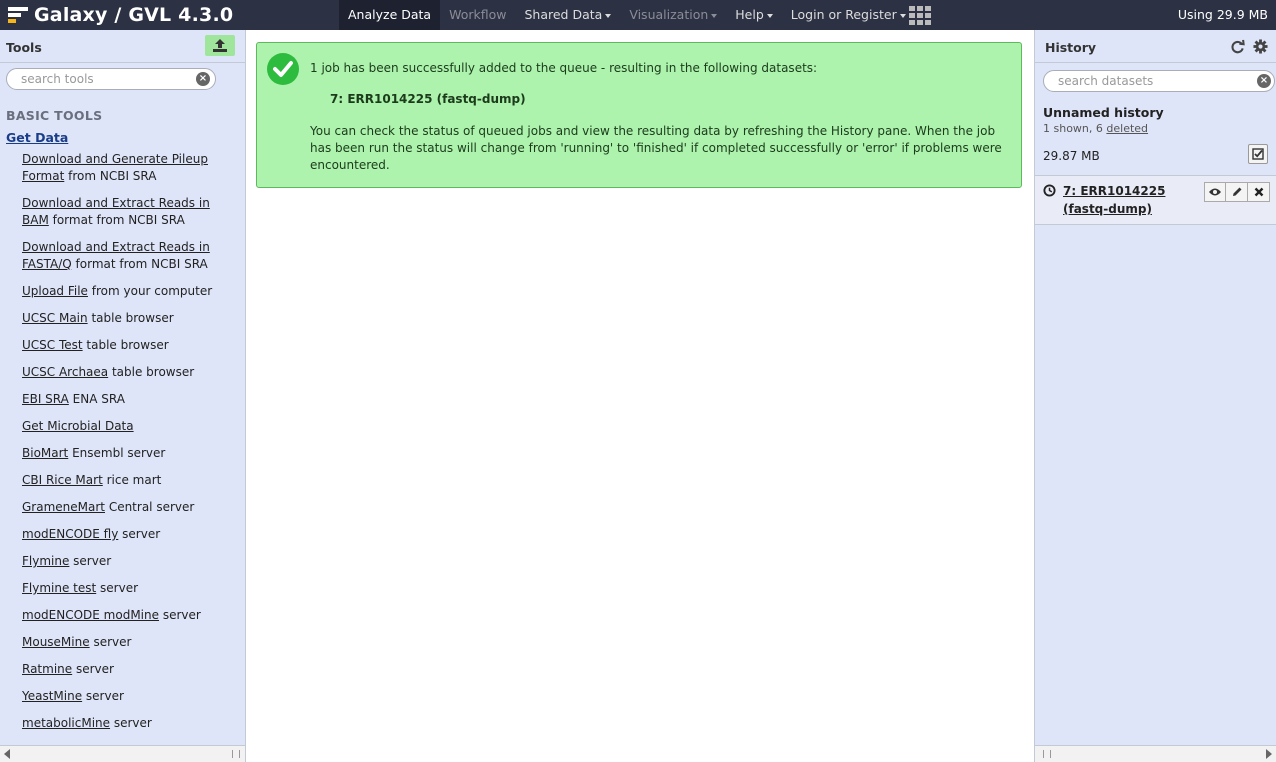 Image resolution: width=1276 pixels, height=762 pixels. What do you see at coordinates (54, 115) in the screenshot?
I see `section-basic-tools: BASIC TOOLS` at bounding box center [54, 115].